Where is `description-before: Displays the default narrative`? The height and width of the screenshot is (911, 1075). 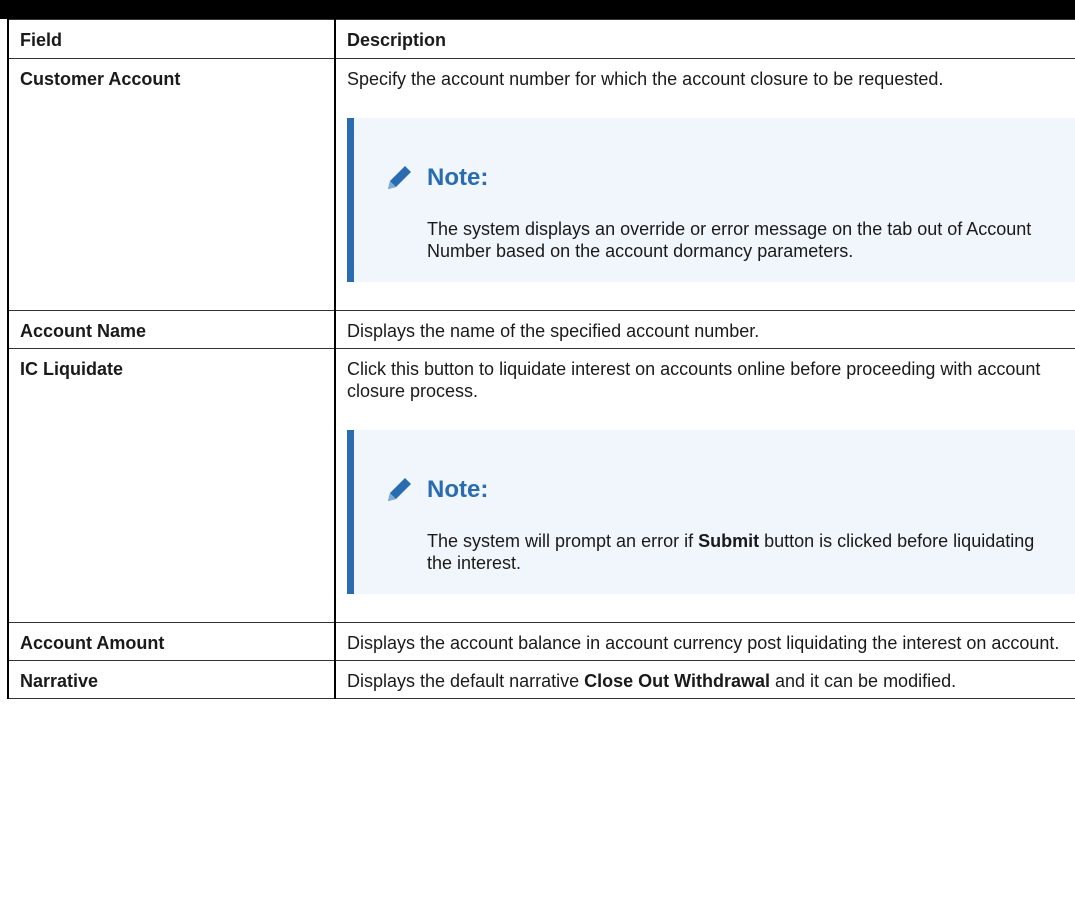
description-before: Displays the default narrative is located at coordinates (466, 681).